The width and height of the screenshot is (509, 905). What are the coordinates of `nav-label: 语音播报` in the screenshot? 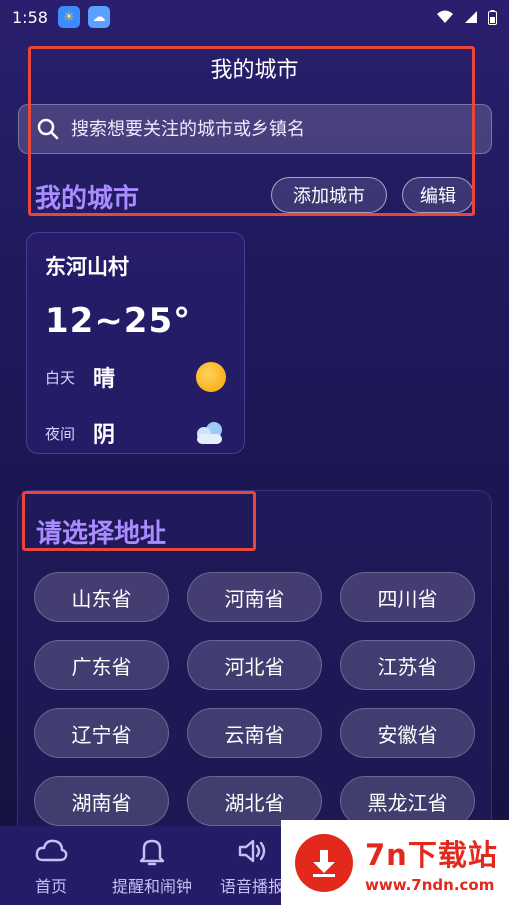 It's located at (251, 886).